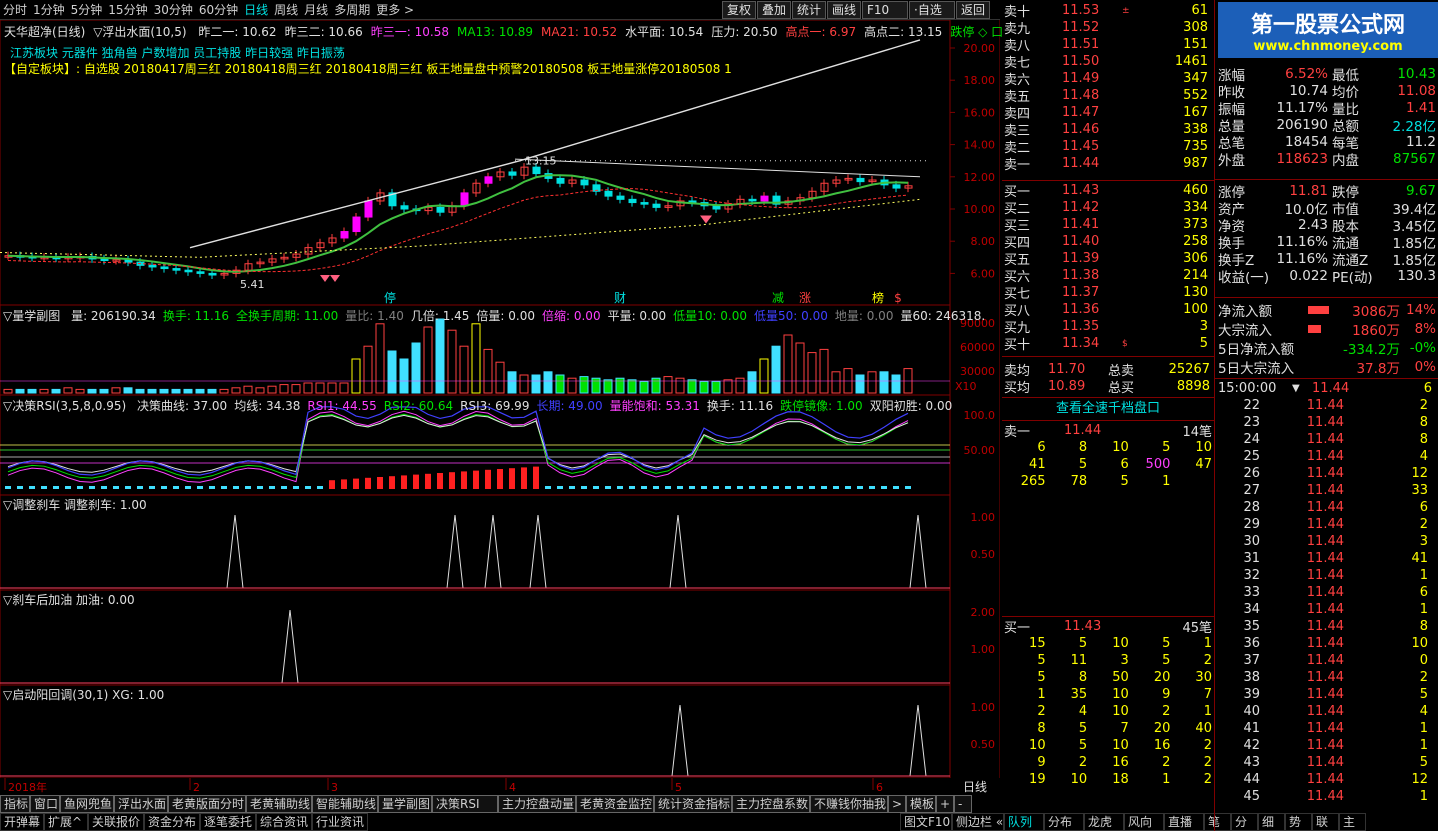  Describe the element at coordinates (31, 316) in the screenshot. I see `volume-panel-title: ▽量学副图` at that location.